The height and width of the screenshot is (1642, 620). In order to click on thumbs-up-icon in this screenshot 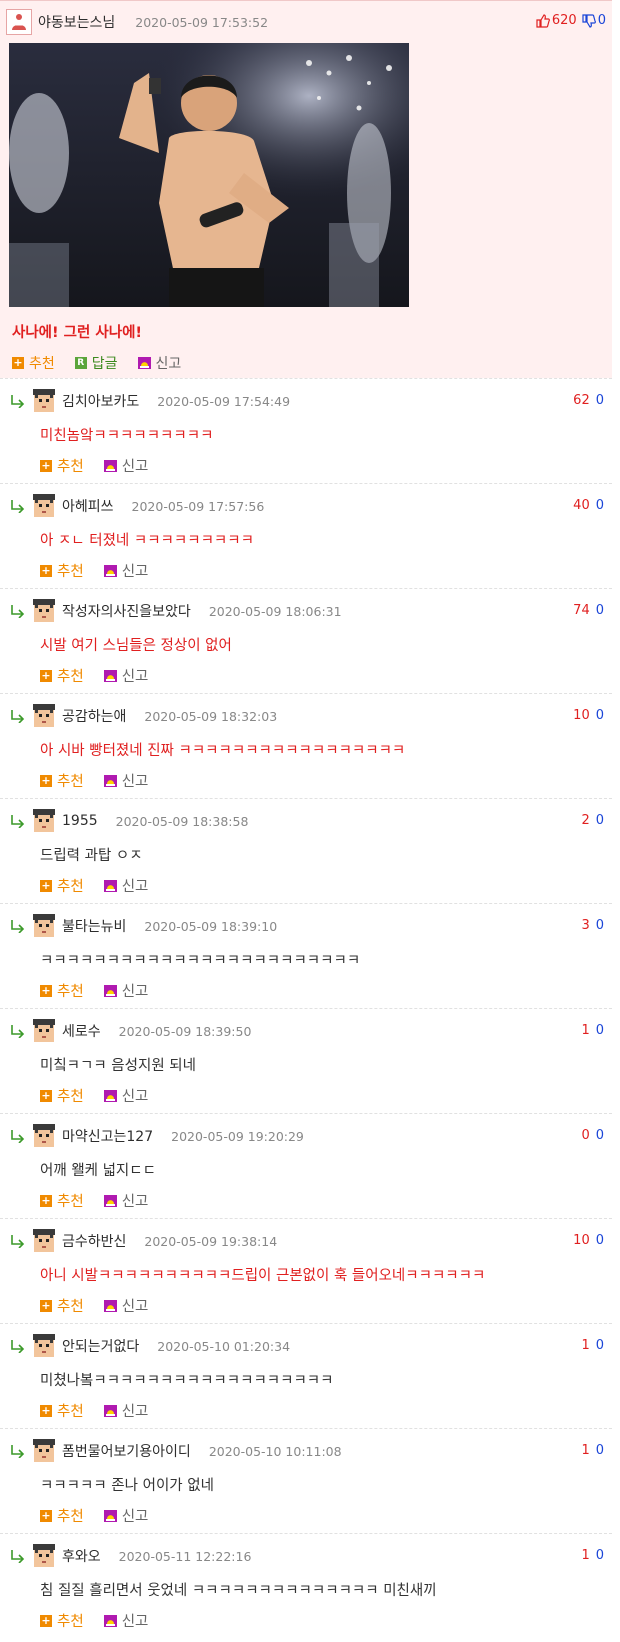, I will do `click(543, 20)`.